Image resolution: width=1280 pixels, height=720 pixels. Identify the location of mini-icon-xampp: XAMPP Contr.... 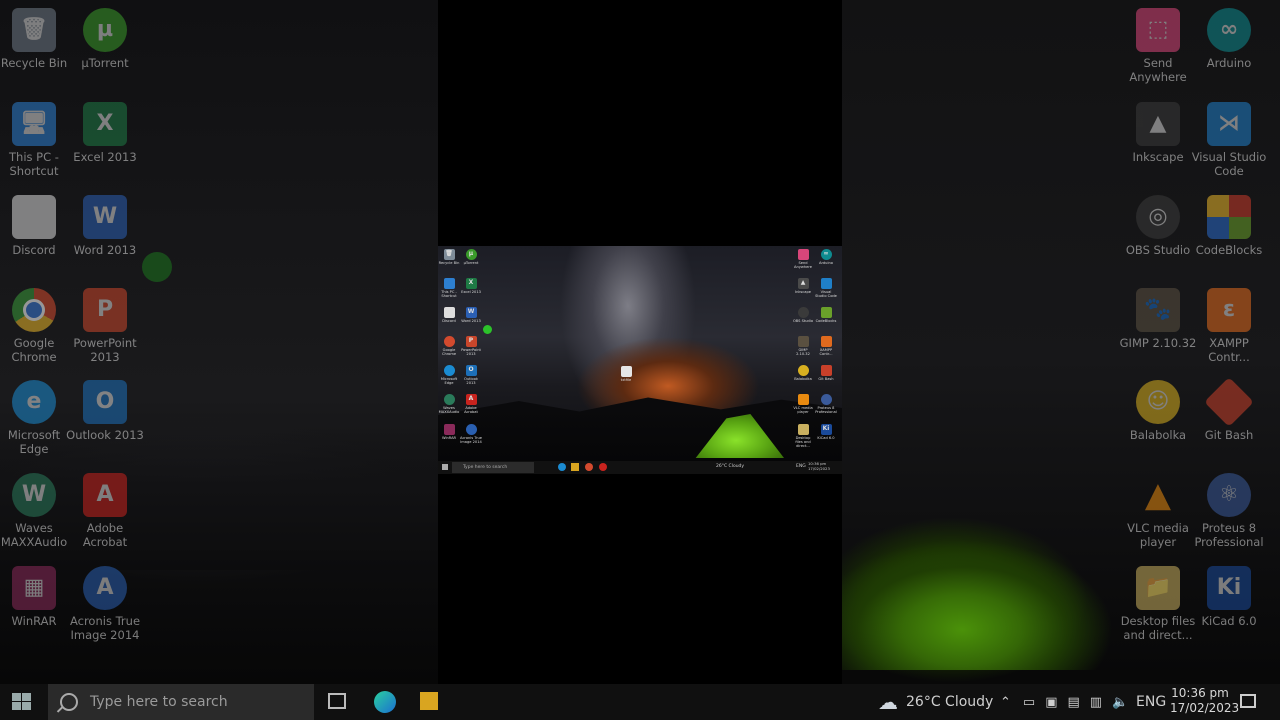
(826, 346).